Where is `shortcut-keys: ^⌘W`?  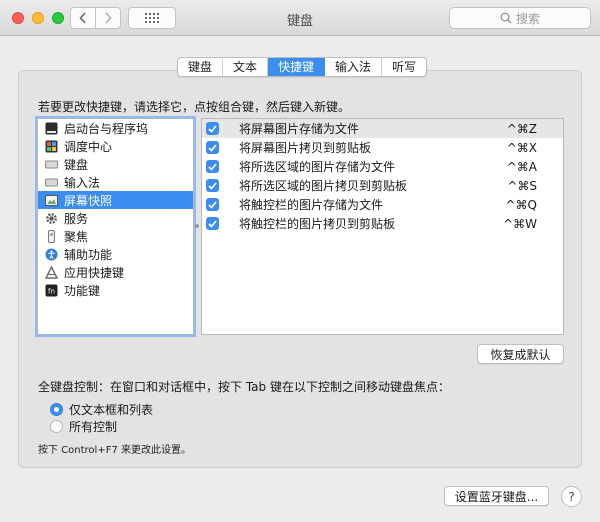
shortcut-keys: ^⌘W is located at coordinates (533, 224).